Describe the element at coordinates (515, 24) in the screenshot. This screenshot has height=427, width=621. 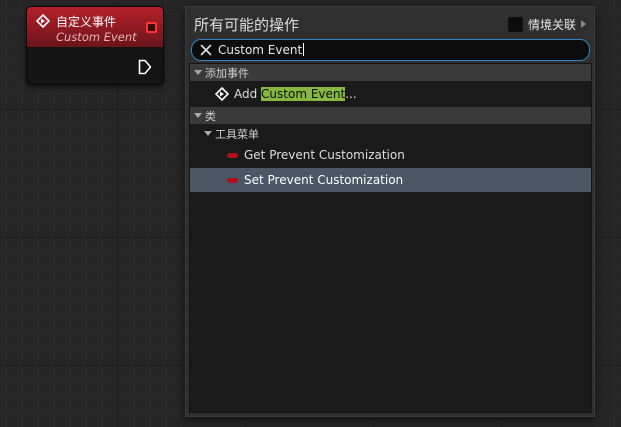
I see `context-sensitive-checkbox` at that location.